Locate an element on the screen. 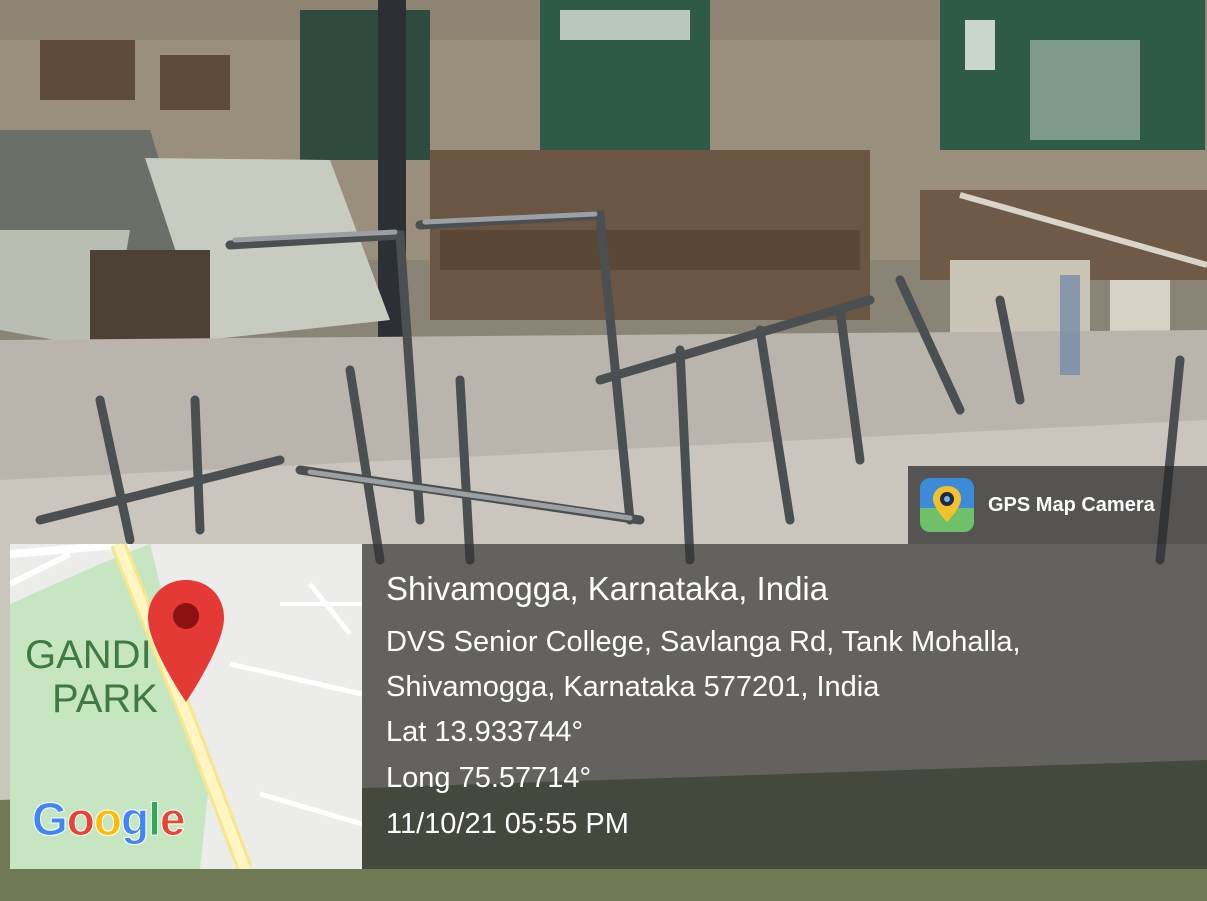  gps-camera-icon is located at coordinates (947, 505).